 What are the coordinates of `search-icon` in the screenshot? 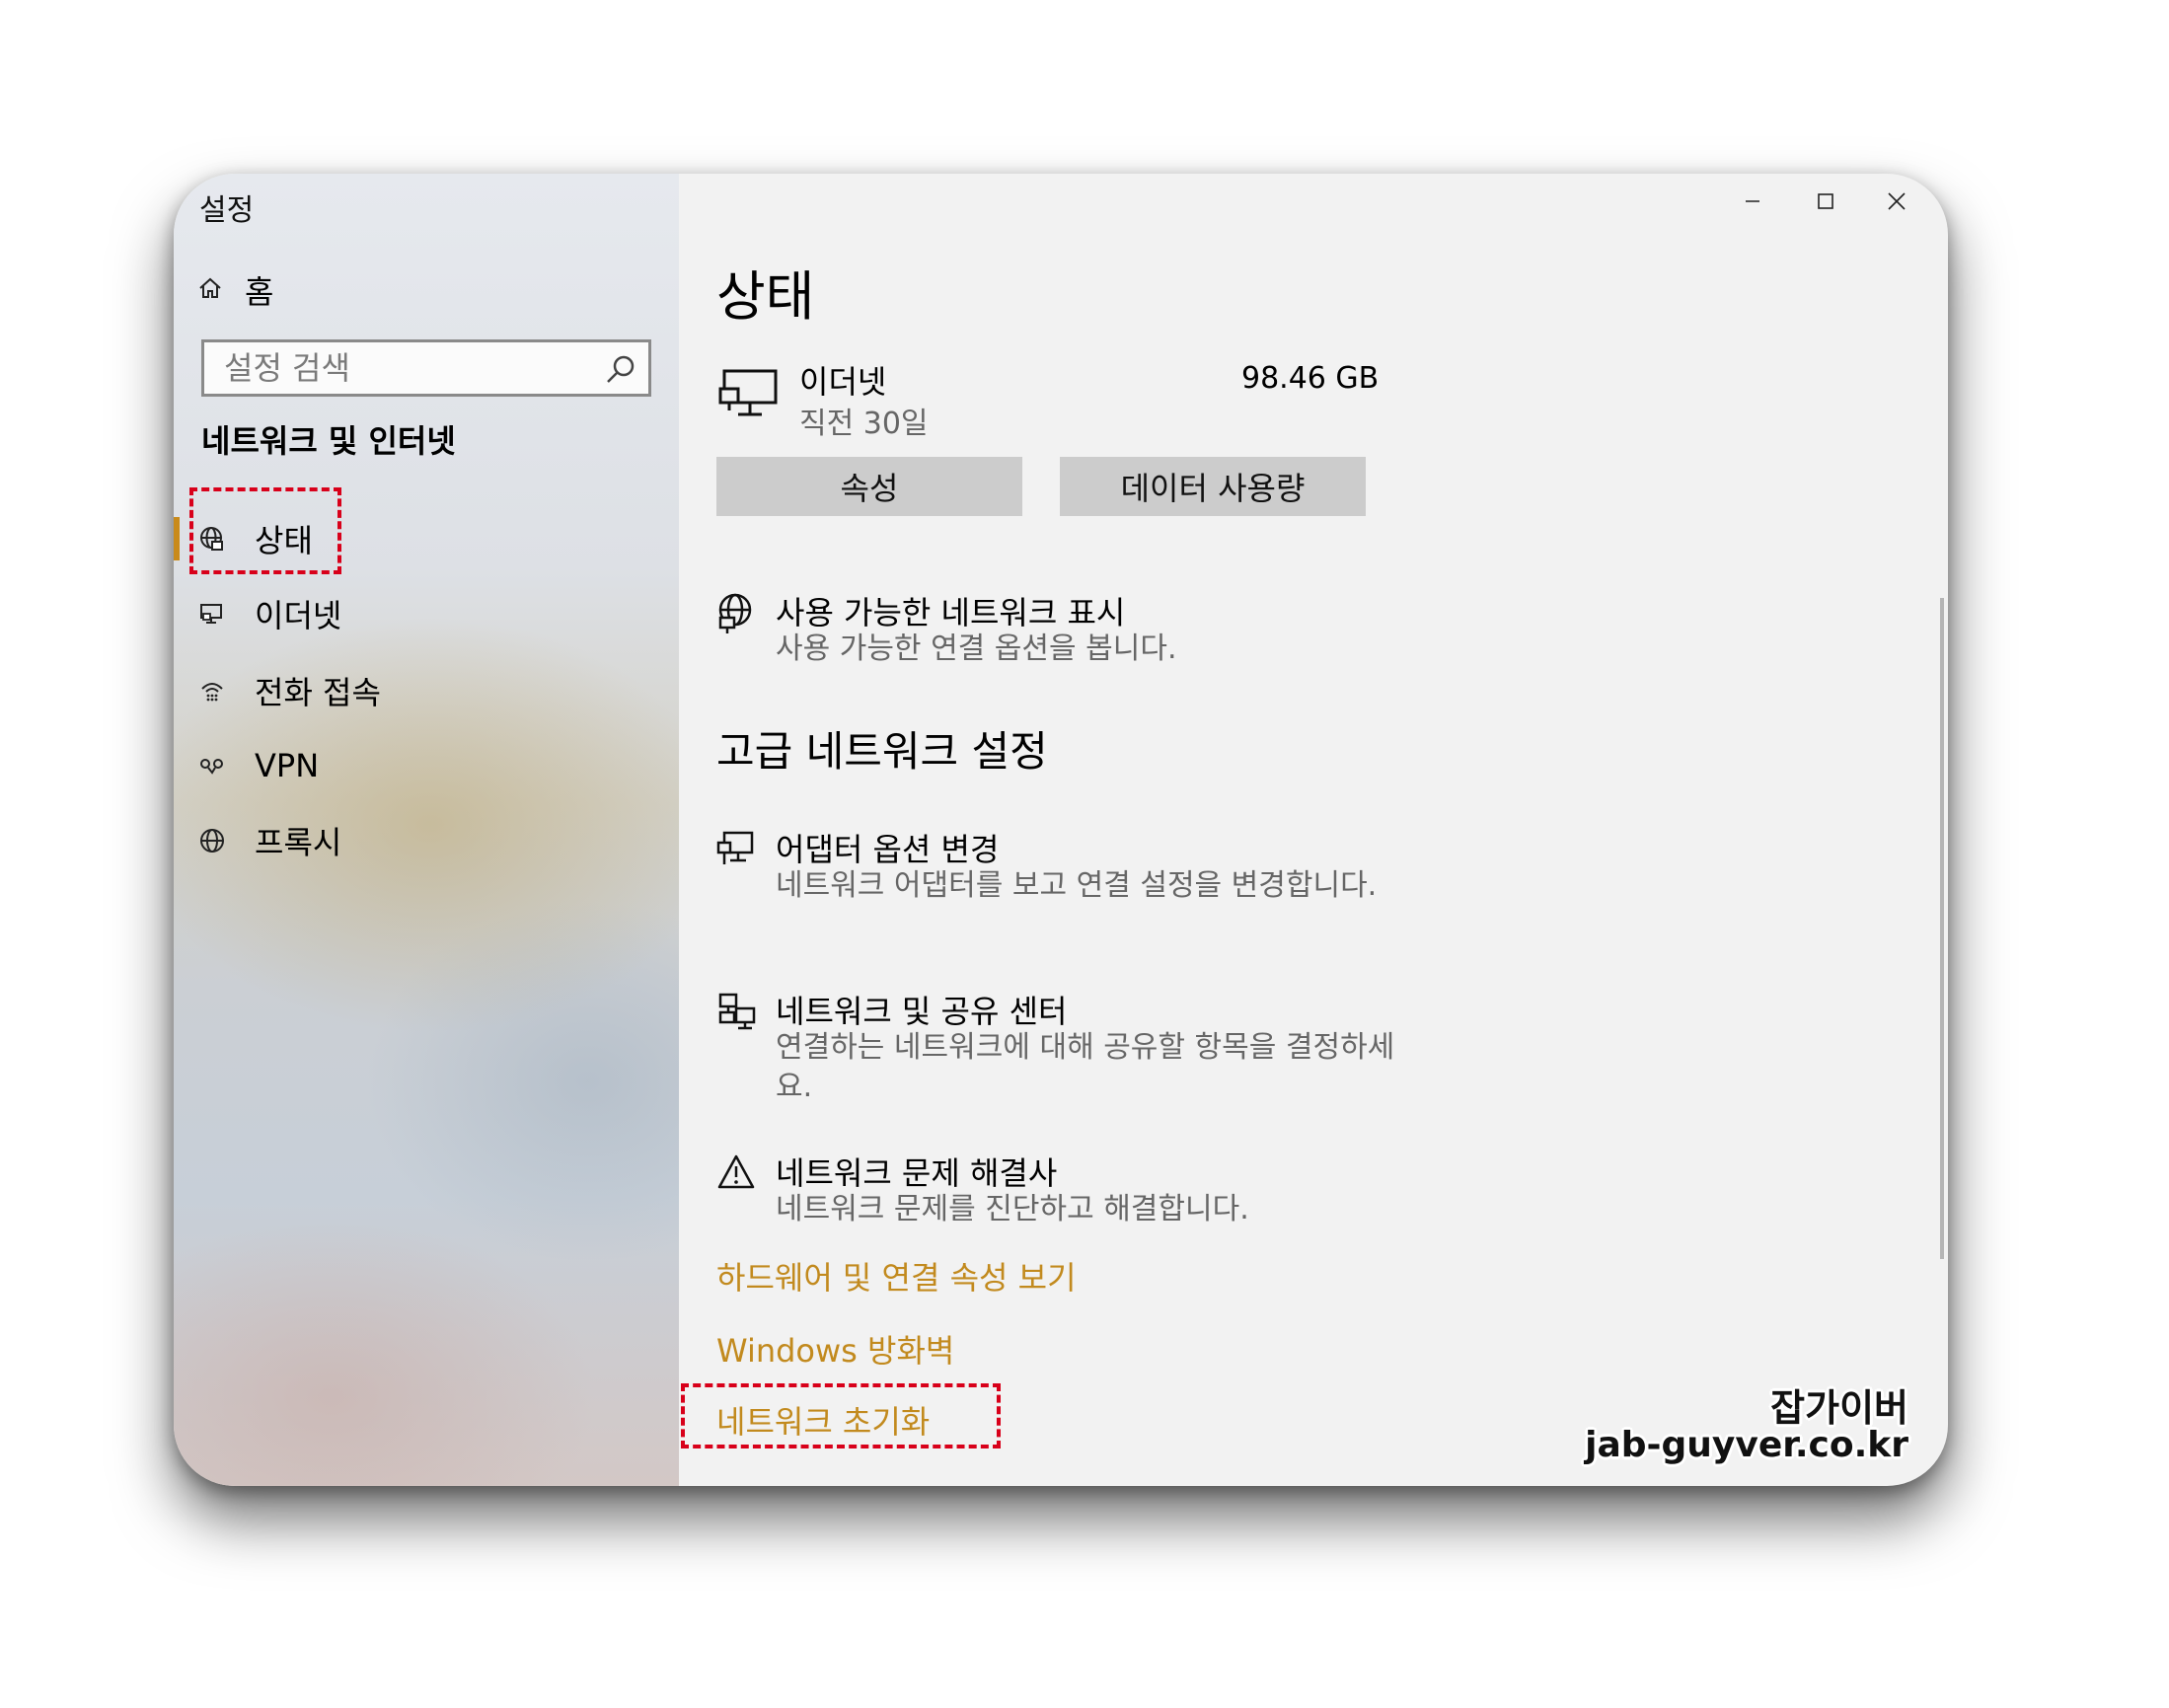 It's located at (620, 372).